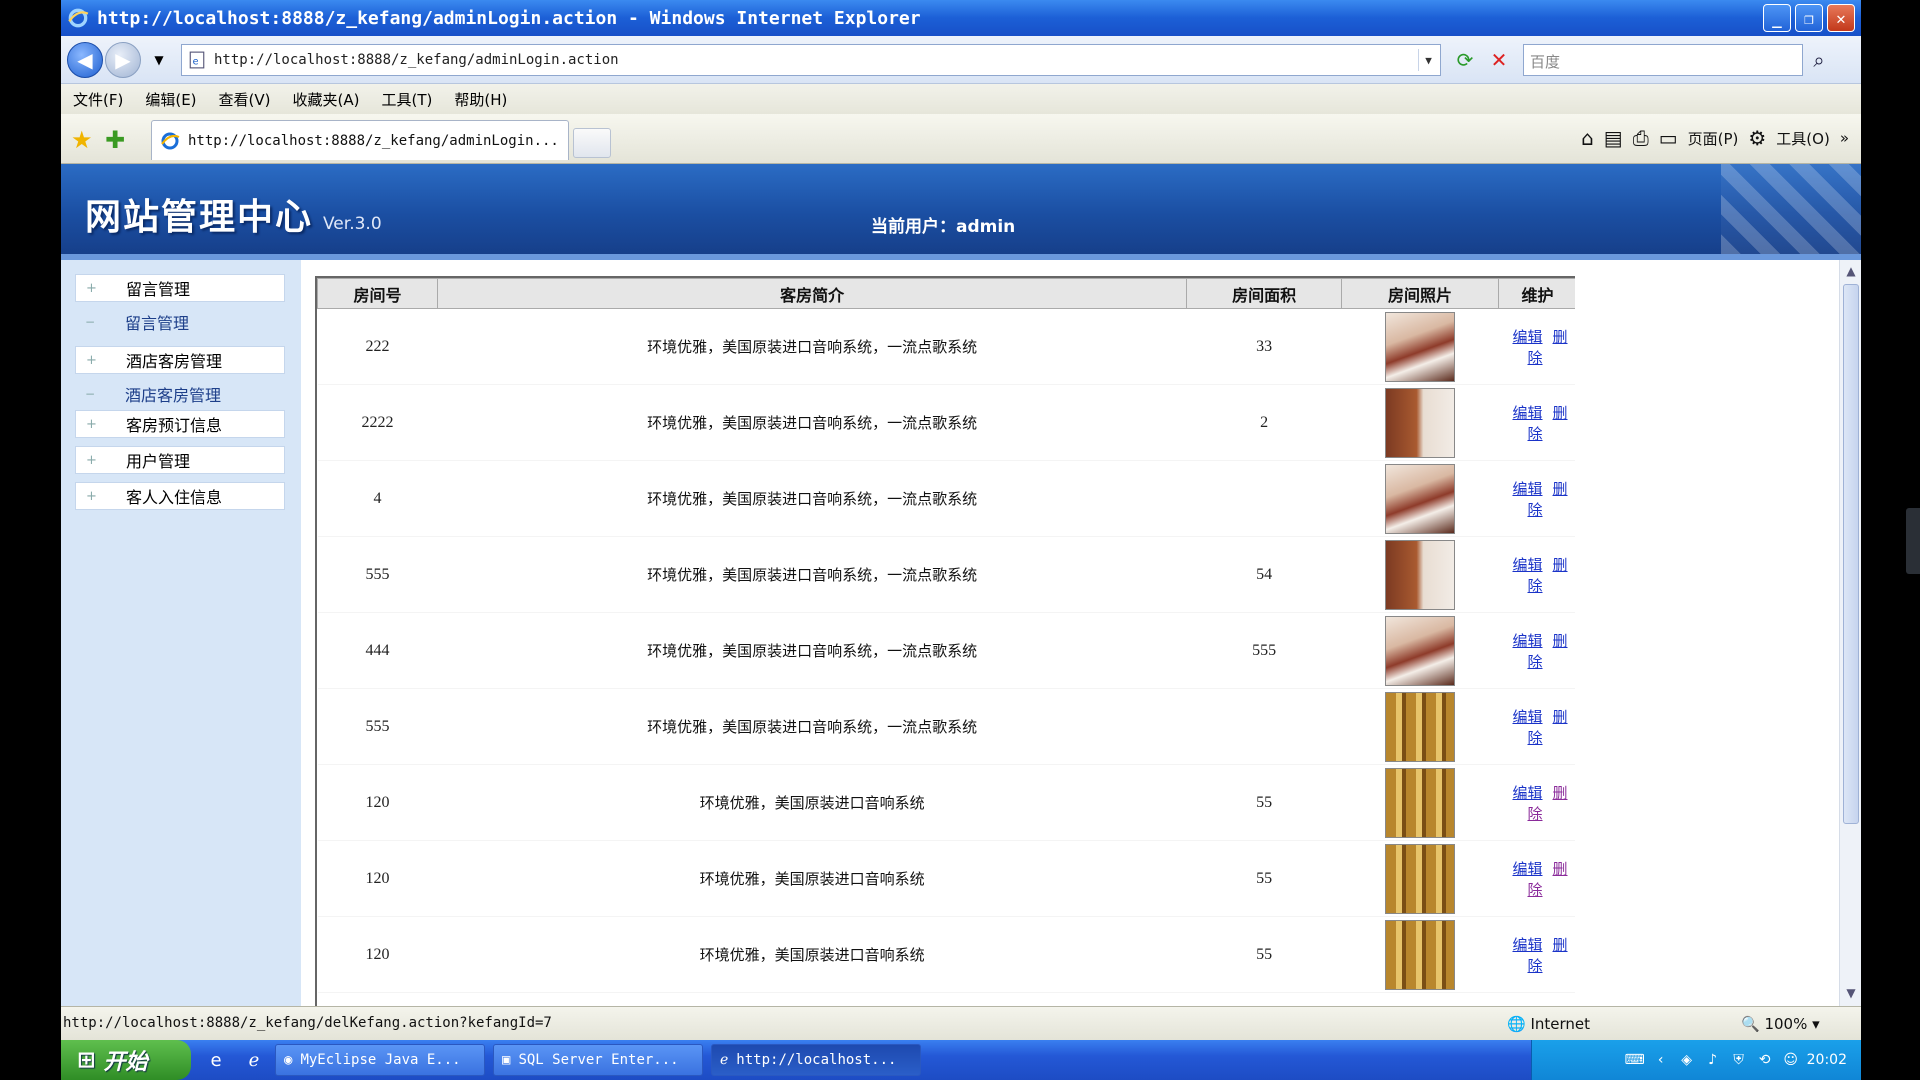 Image resolution: width=1920 pixels, height=1080 pixels. I want to click on scroll-thumb, so click(1851, 554).